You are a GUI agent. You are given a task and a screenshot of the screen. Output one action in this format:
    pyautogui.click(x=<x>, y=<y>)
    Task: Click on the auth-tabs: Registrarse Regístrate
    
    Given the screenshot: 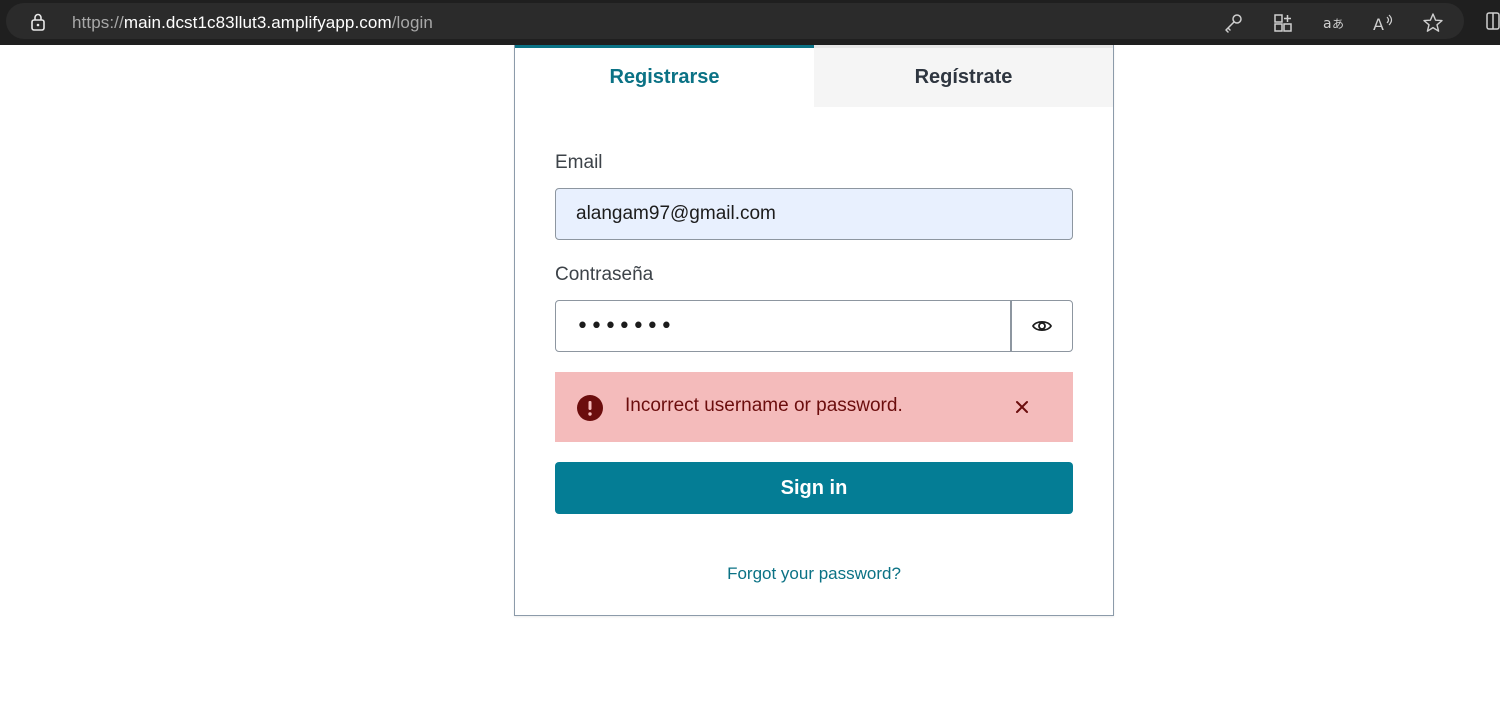 What is the action you would take?
    pyautogui.click(x=814, y=76)
    